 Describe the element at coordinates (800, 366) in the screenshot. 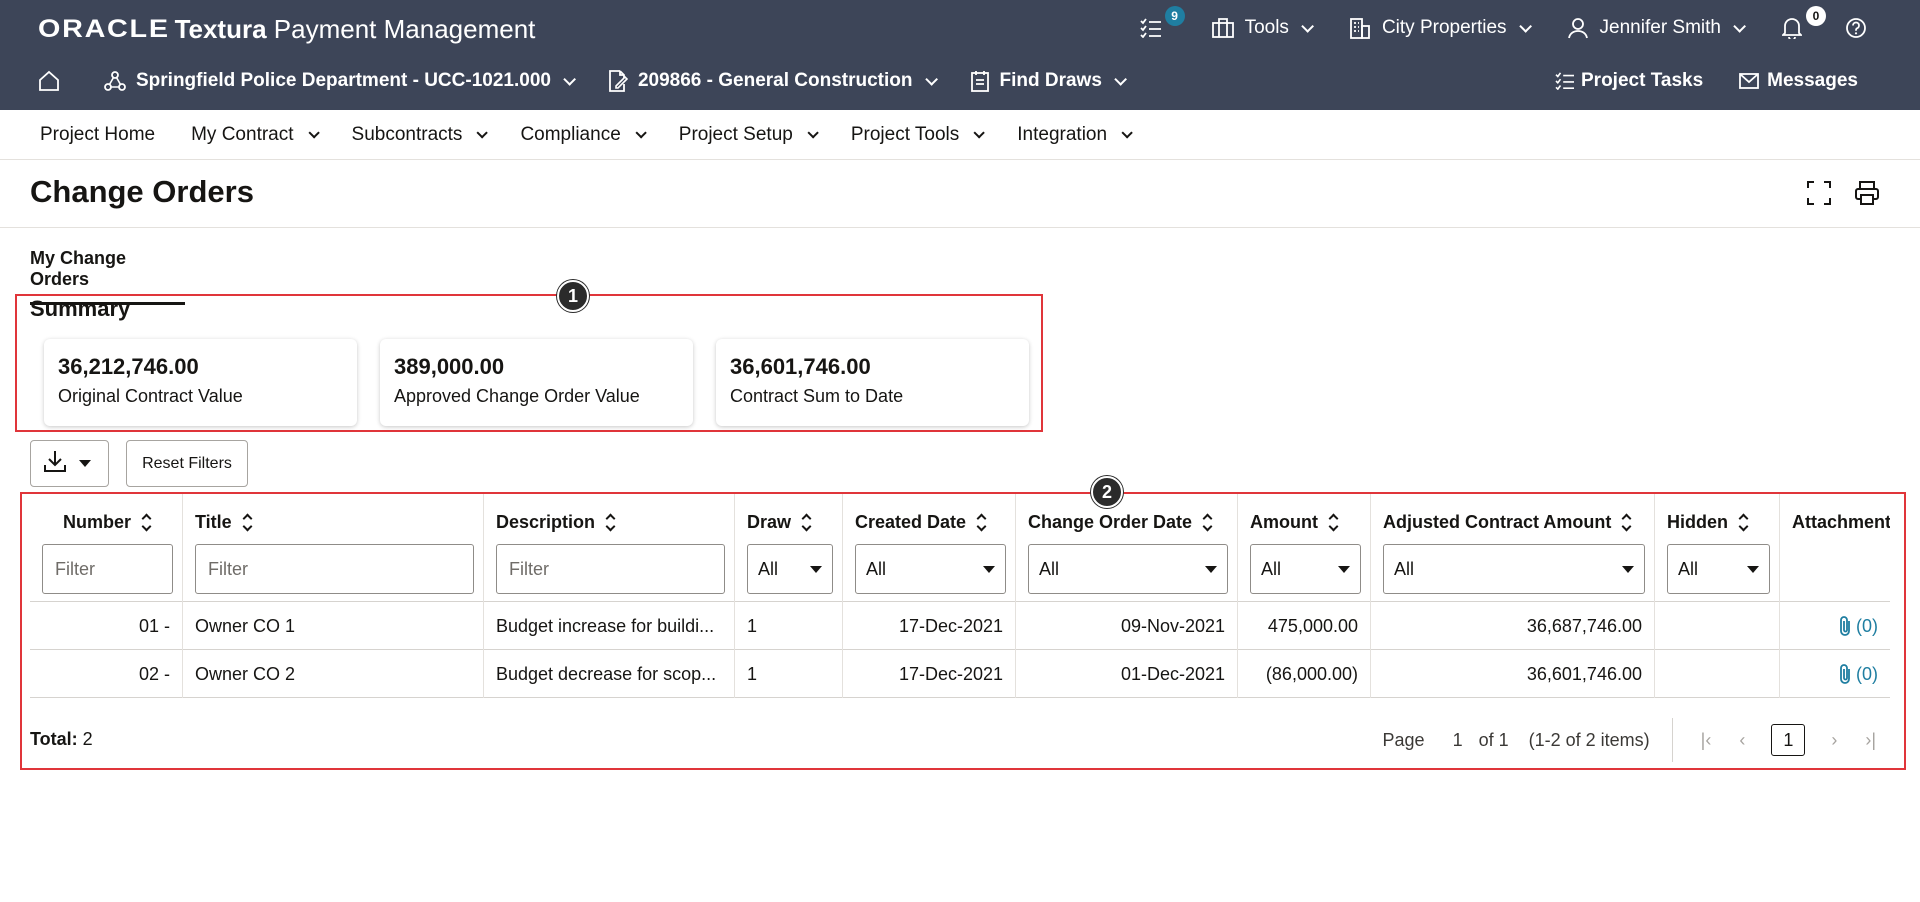

I see `summary-value: 36,601,746.00` at that location.